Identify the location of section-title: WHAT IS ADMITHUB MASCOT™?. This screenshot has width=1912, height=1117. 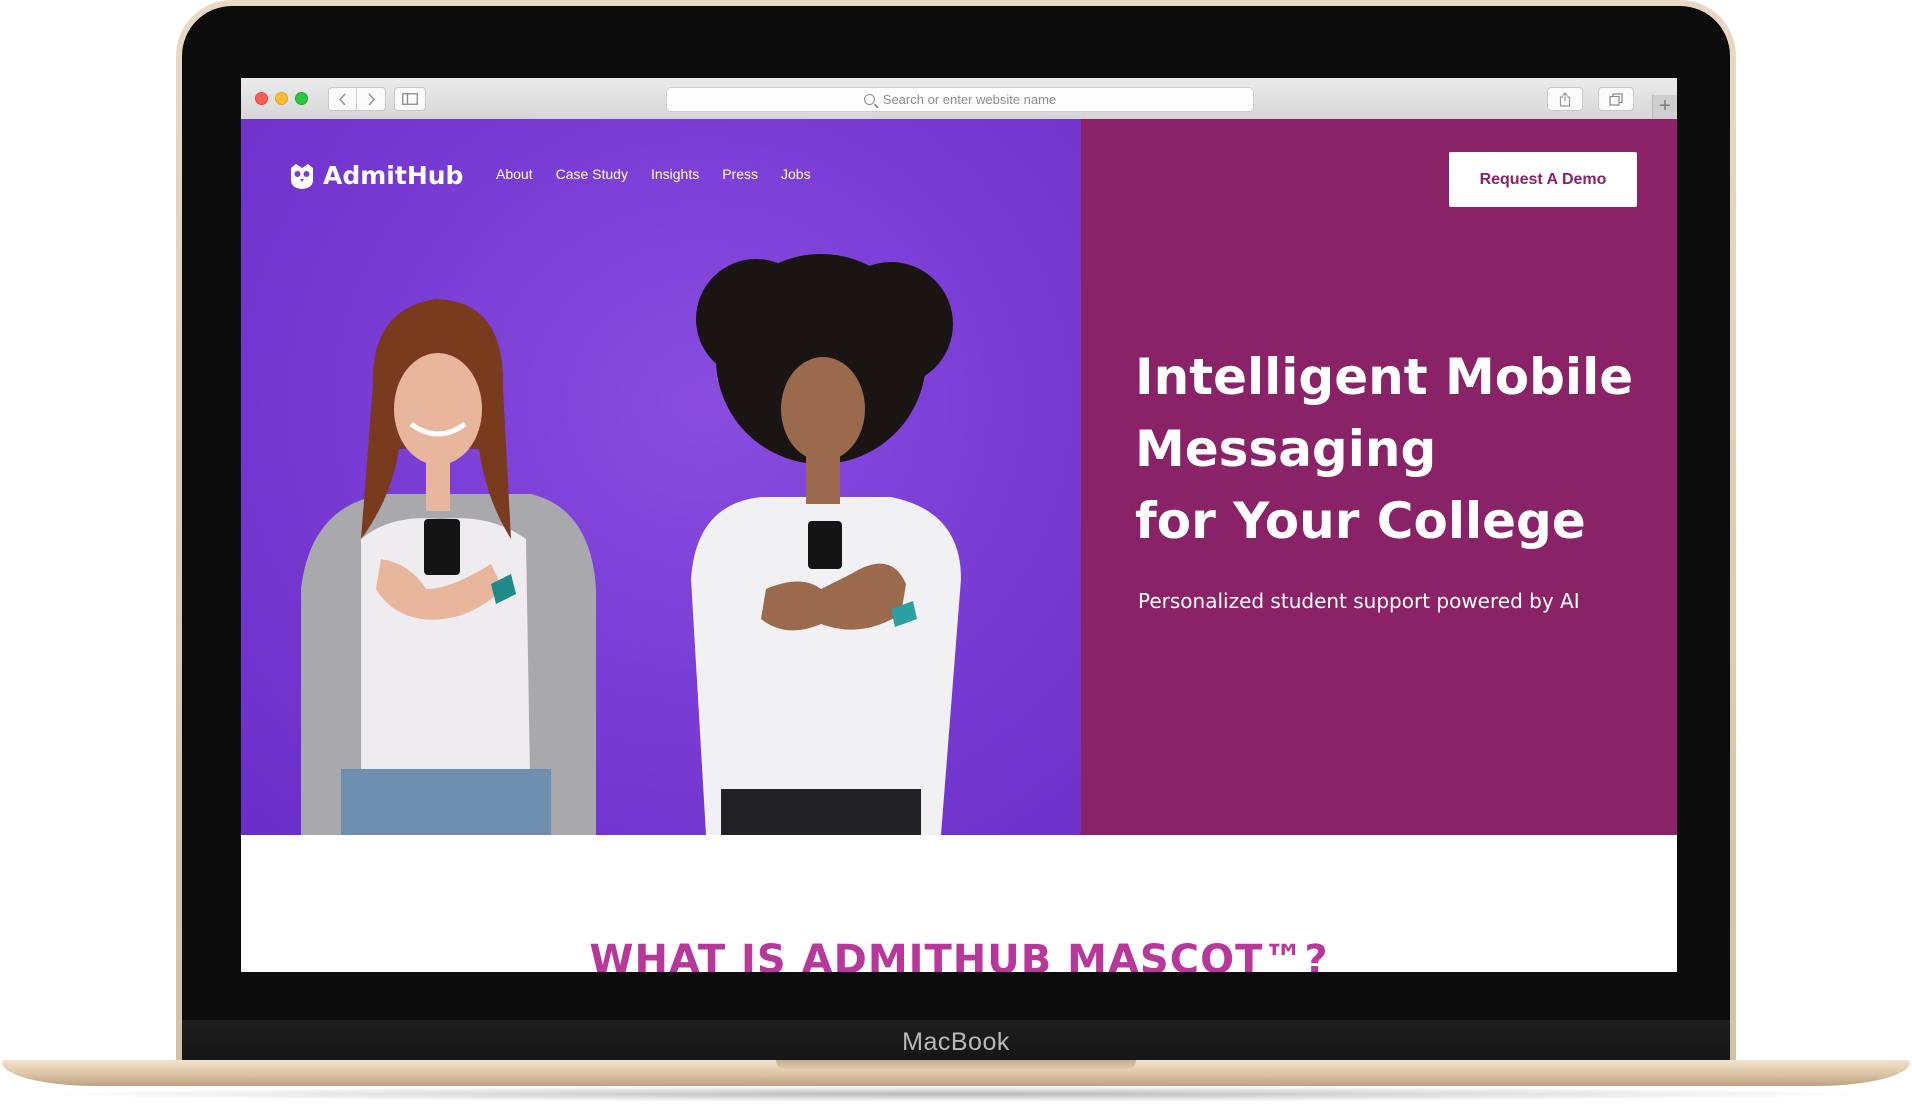
(959, 954).